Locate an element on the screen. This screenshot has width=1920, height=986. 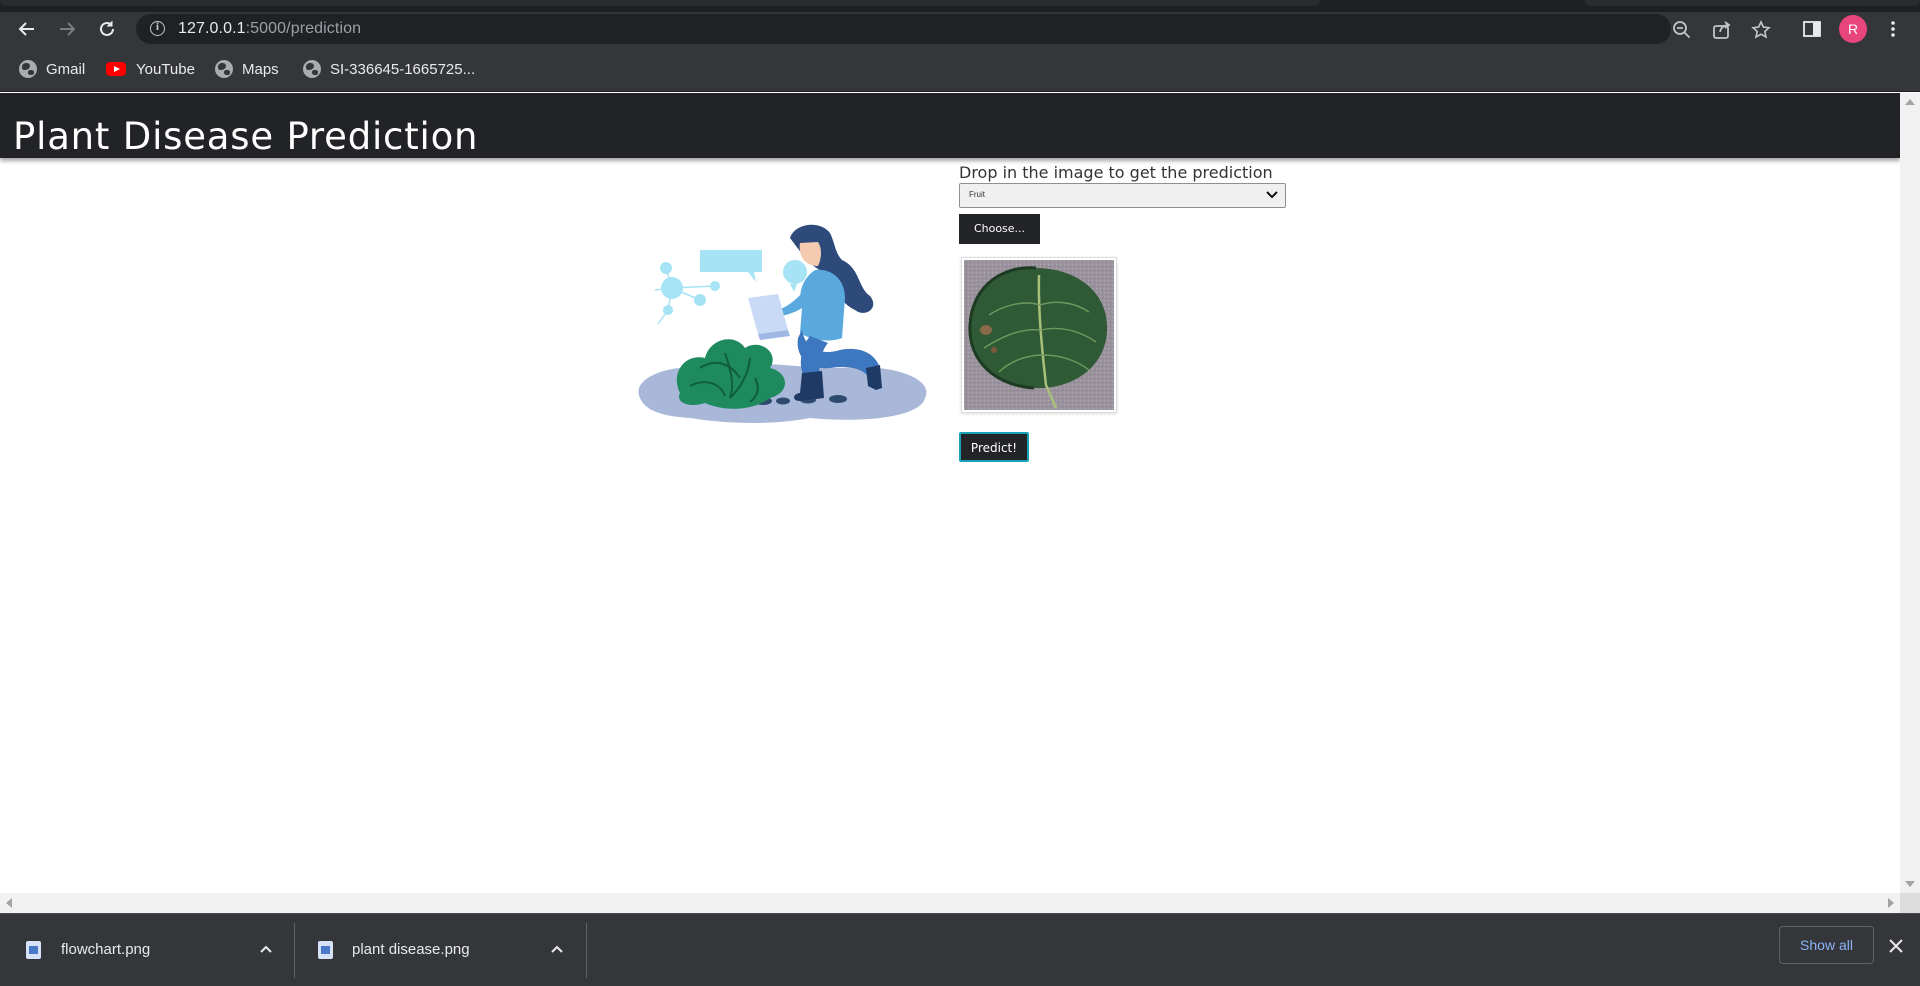
scroll-right-arrow-icon is located at coordinates (1891, 903).